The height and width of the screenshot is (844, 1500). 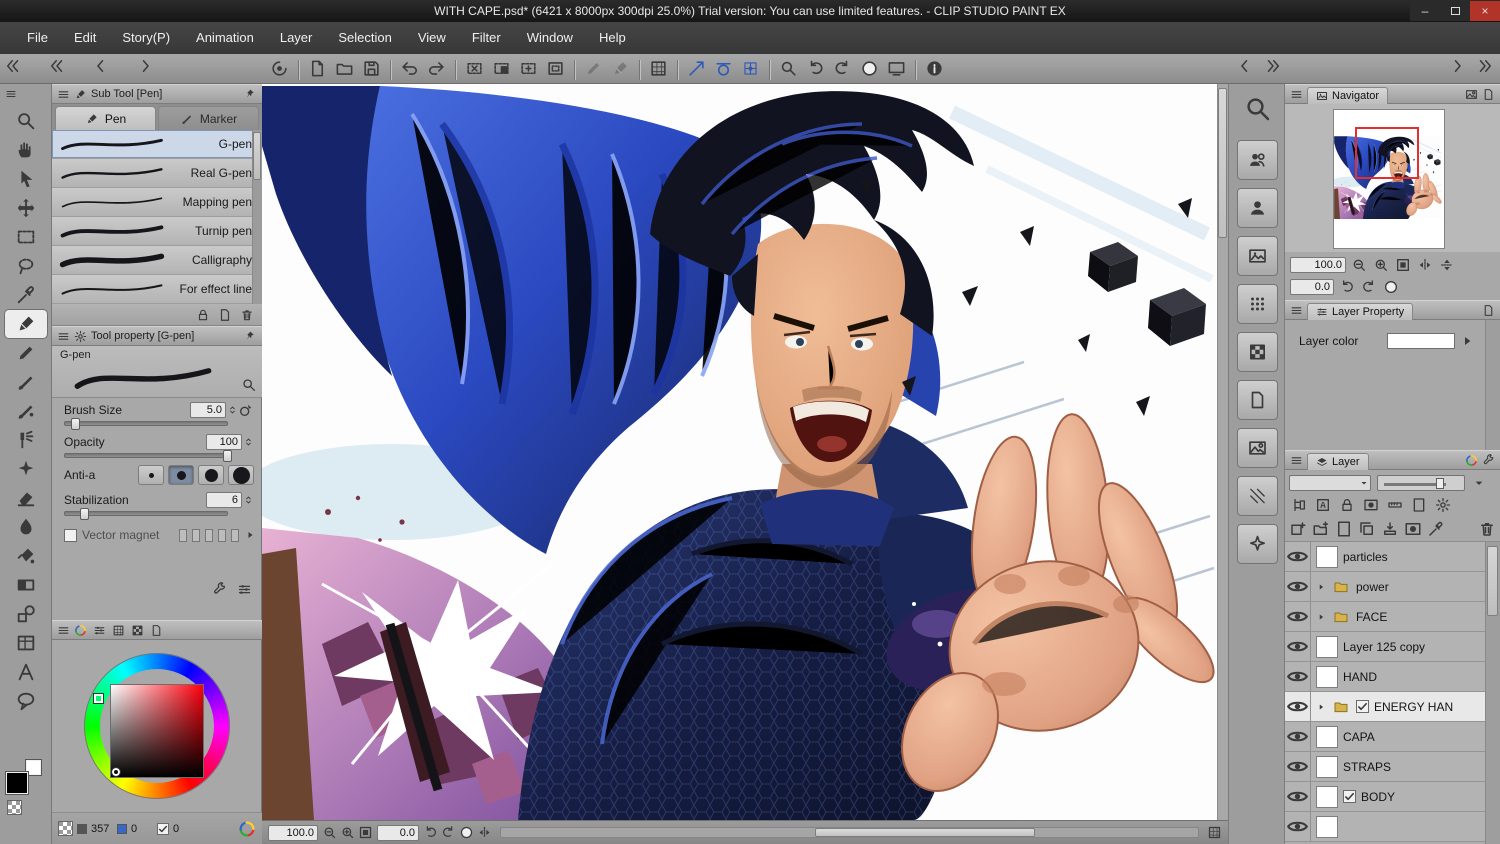 What do you see at coordinates (1359, 265) in the screenshot?
I see `zoom-out-icon` at bounding box center [1359, 265].